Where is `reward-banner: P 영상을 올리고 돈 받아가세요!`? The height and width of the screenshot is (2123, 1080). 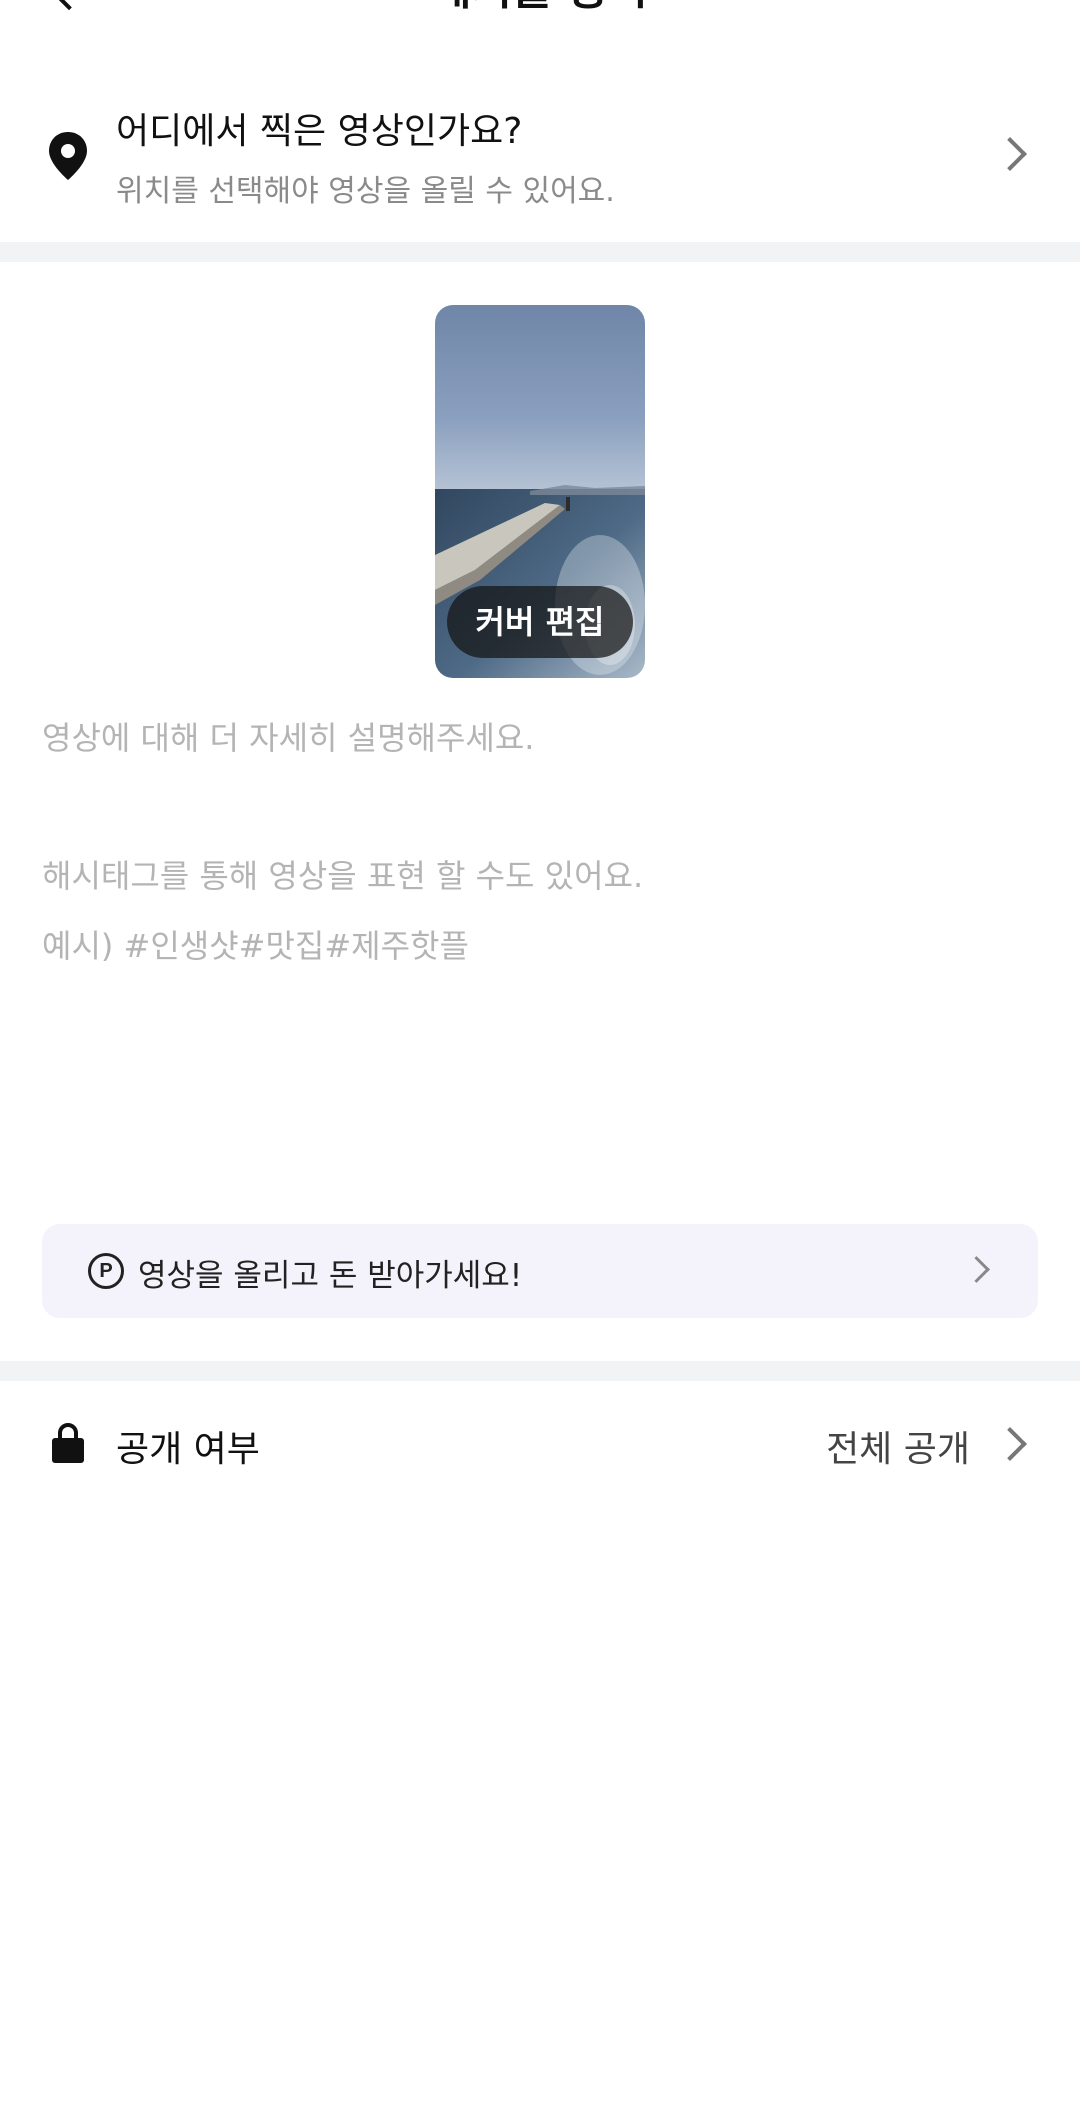 reward-banner: P 영상을 올리고 돈 받아가세요! is located at coordinates (540, 1271).